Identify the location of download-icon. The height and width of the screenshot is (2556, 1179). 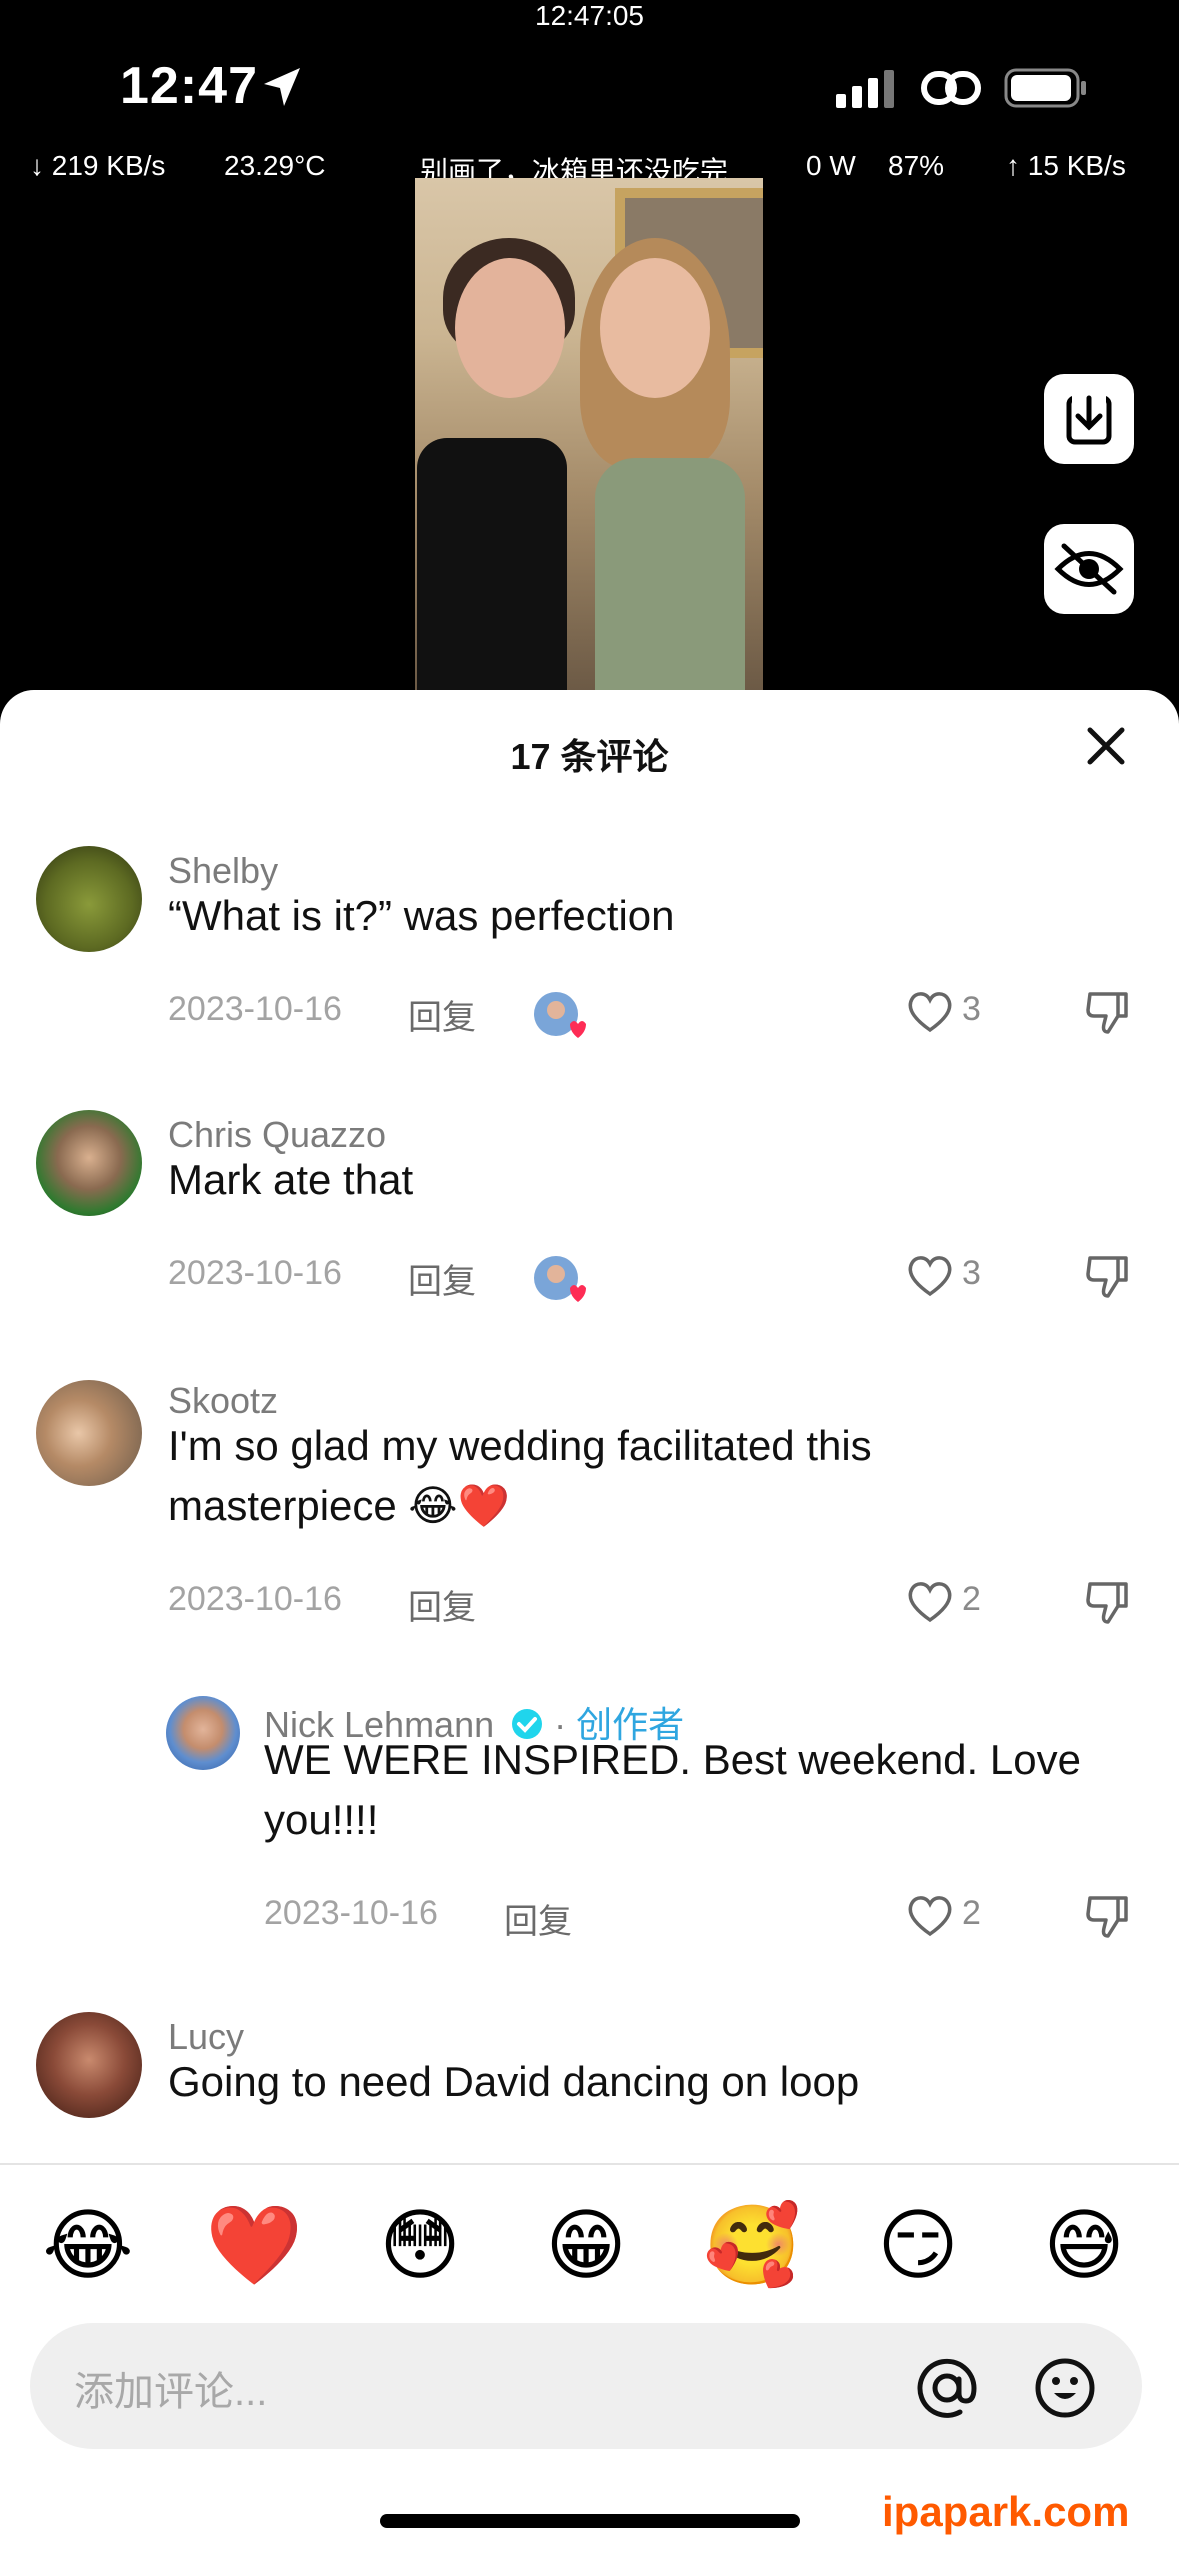
(1089, 419).